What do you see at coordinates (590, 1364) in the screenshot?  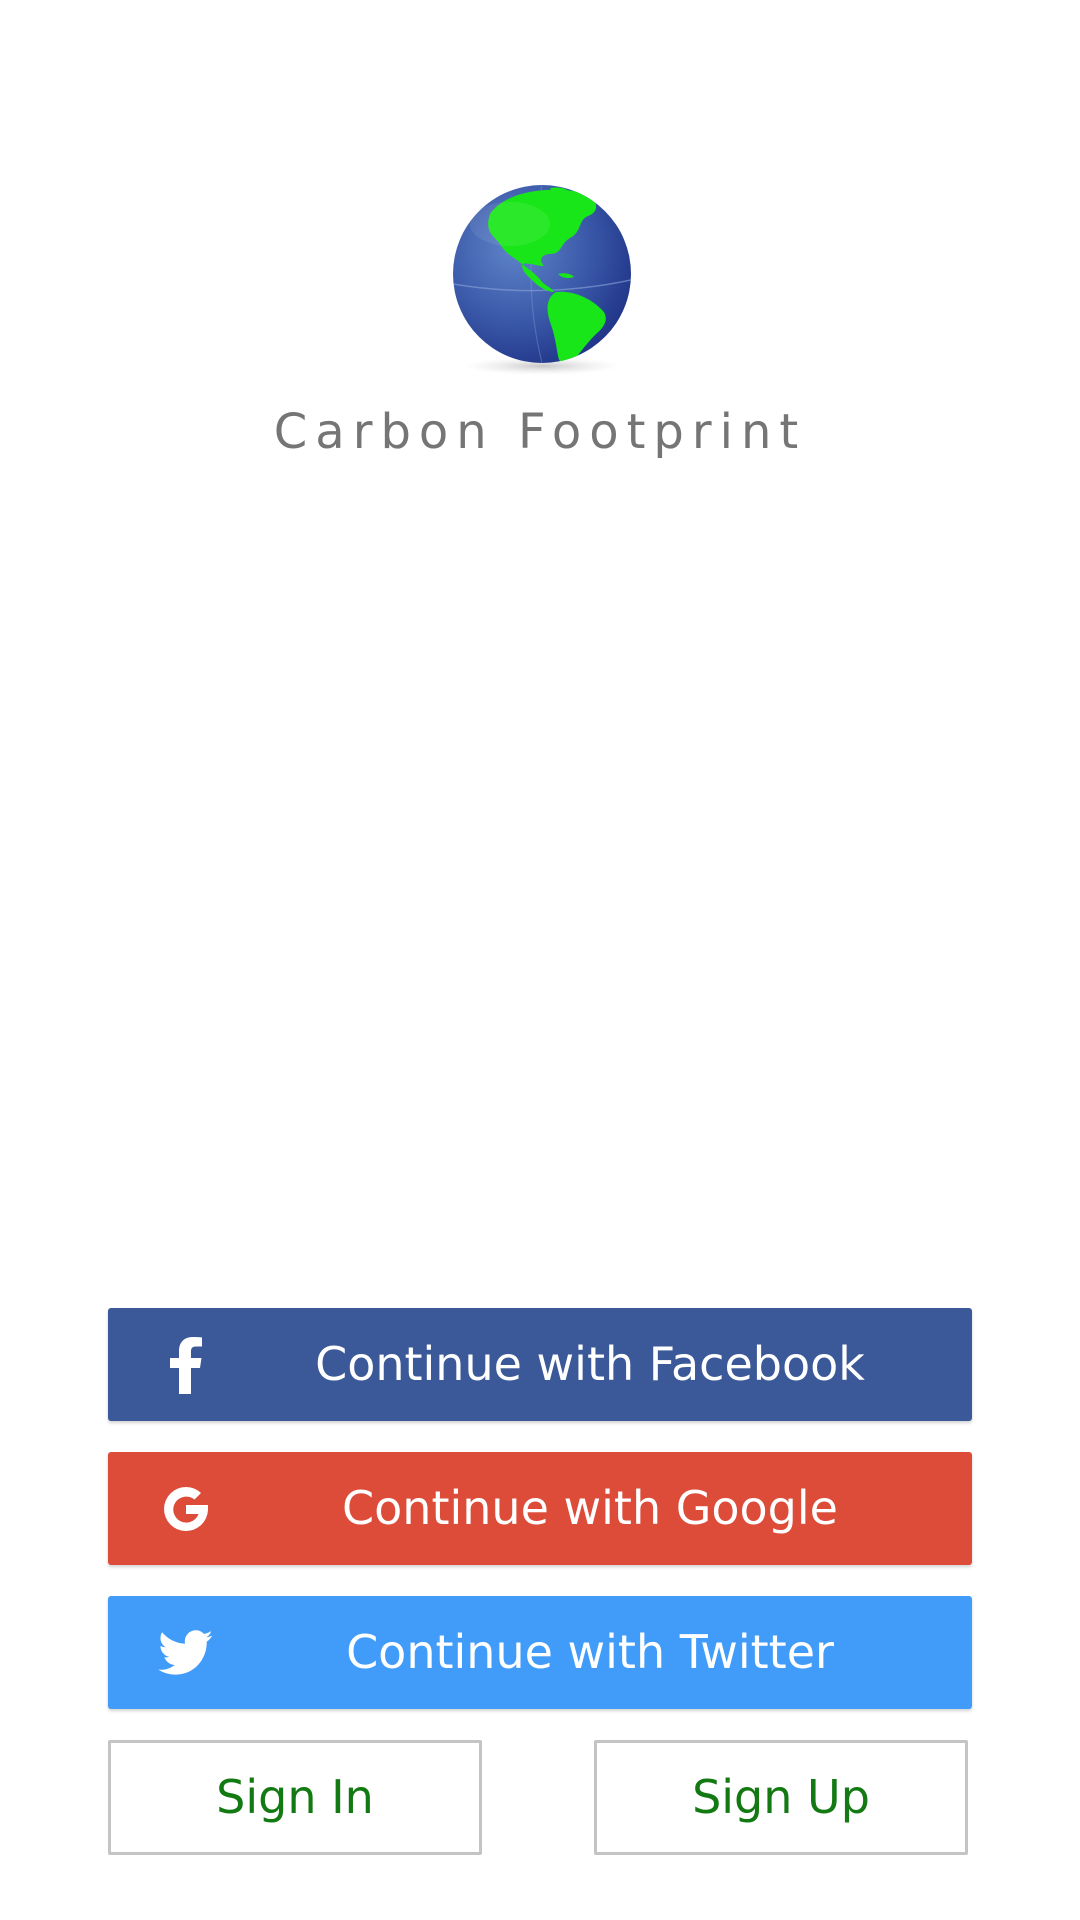 I see `facebook-button-label: Continue with Facebook` at bounding box center [590, 1364].